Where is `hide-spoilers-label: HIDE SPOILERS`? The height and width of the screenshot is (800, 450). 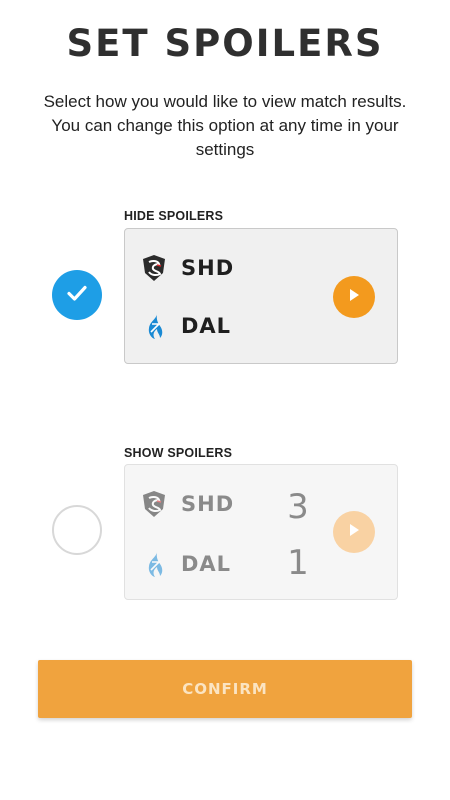
hide-spoilers-label: HIDE SPOILERS is located at coordinates (174, 216).